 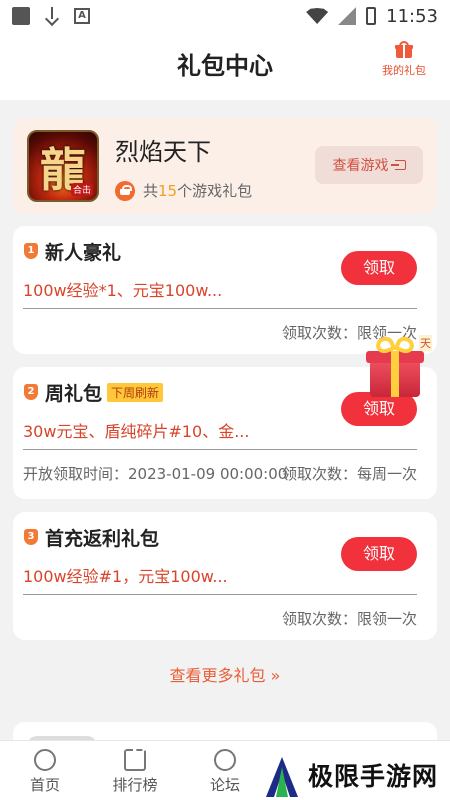 I want to click on game-icon: 龍 合击, so click(x=63, y=166).